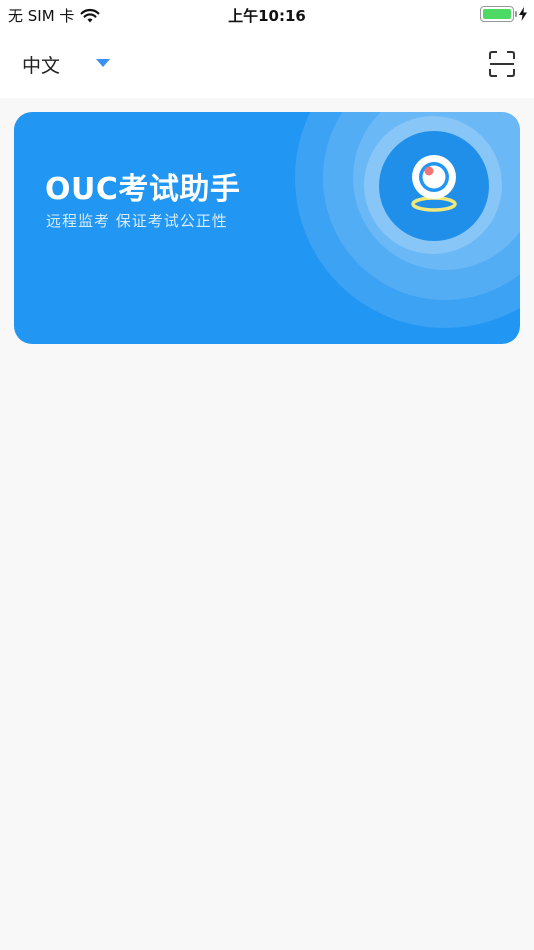 The image size is (534, 950). I want to click on status-time: 上午10:16, so click(267, 16).